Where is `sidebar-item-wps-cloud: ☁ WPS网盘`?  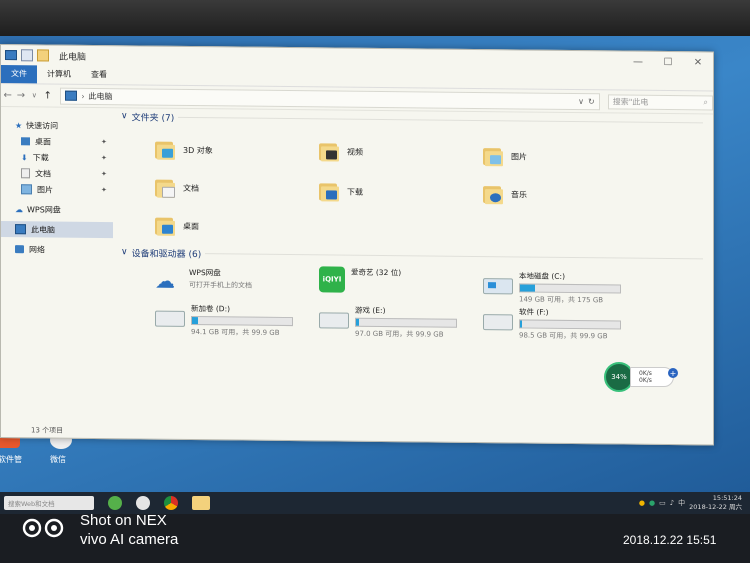 sidebar-item-wps-cloud: ☁ WPS网盘 is located at coordinates (57, 209).